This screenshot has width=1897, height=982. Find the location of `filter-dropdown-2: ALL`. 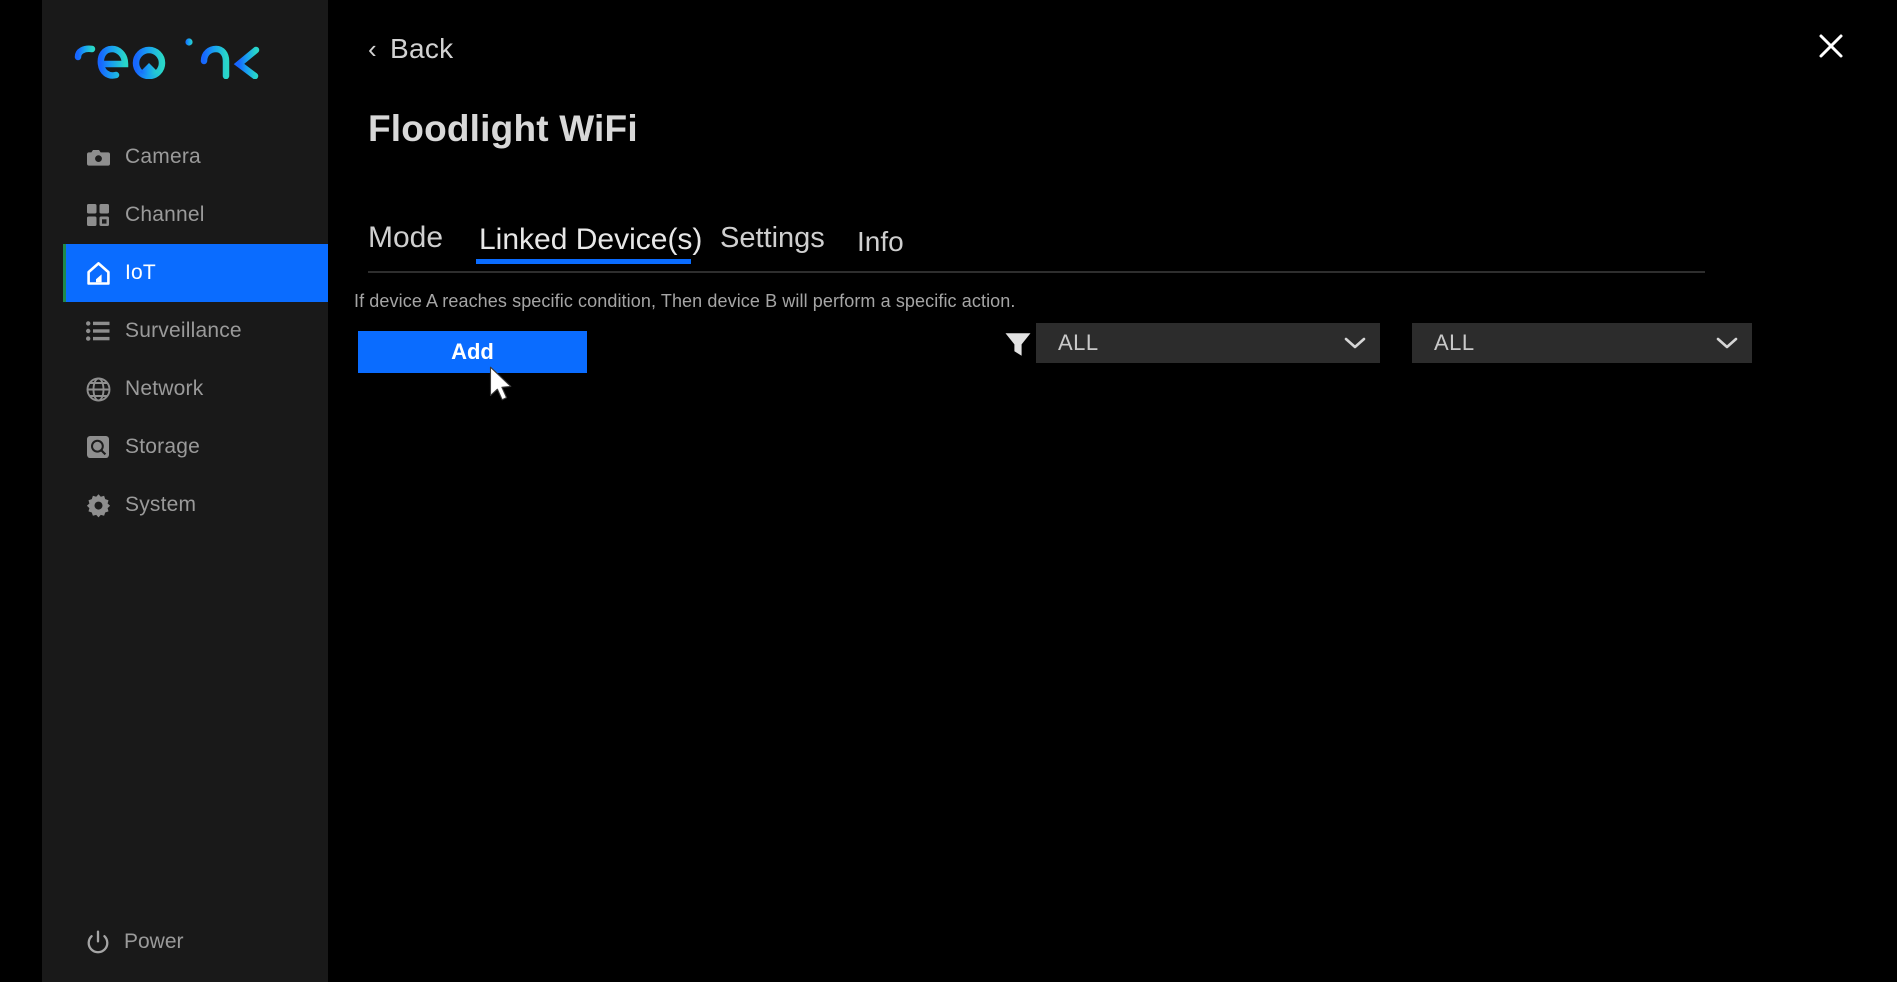

filter-dropdown-2: ALL is located at coordinates (1582, 343).